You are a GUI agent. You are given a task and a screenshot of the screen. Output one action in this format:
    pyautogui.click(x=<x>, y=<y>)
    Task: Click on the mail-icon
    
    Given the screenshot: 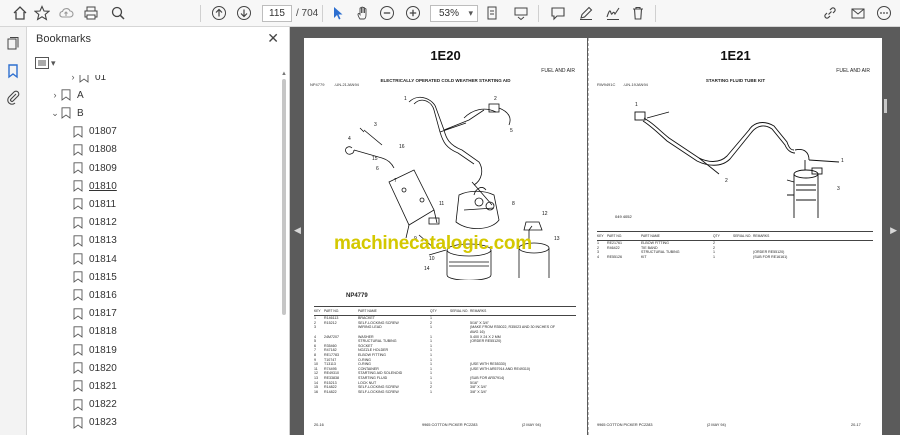 What is the action you would take?
    pyautogui.click(x=858, y=13)
    